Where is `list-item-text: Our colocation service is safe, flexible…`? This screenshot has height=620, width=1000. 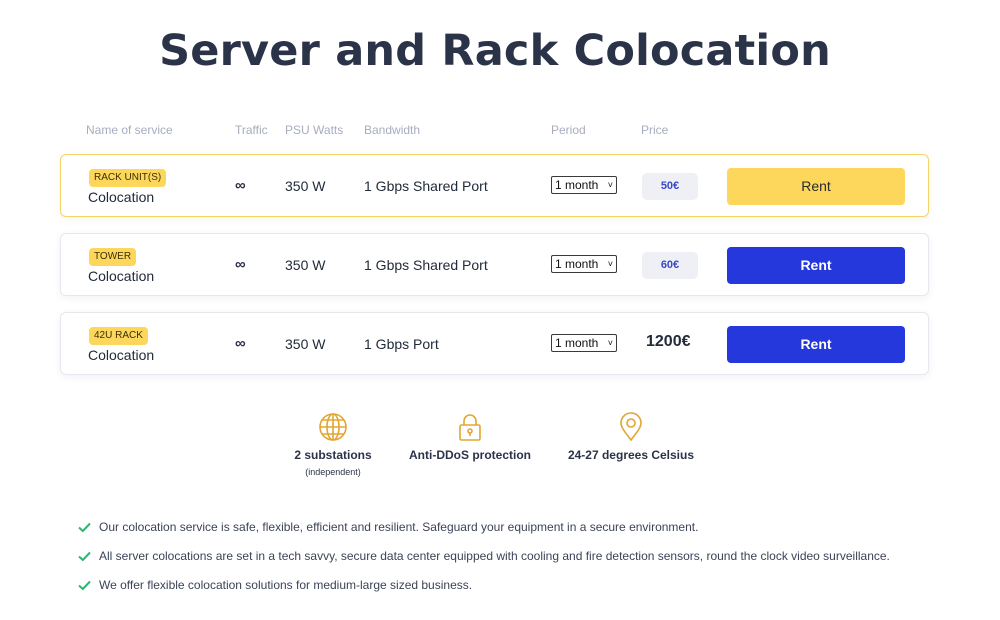 list-item-text: Our colocation service is safe, flexible… is located at coordinates (399, 527).